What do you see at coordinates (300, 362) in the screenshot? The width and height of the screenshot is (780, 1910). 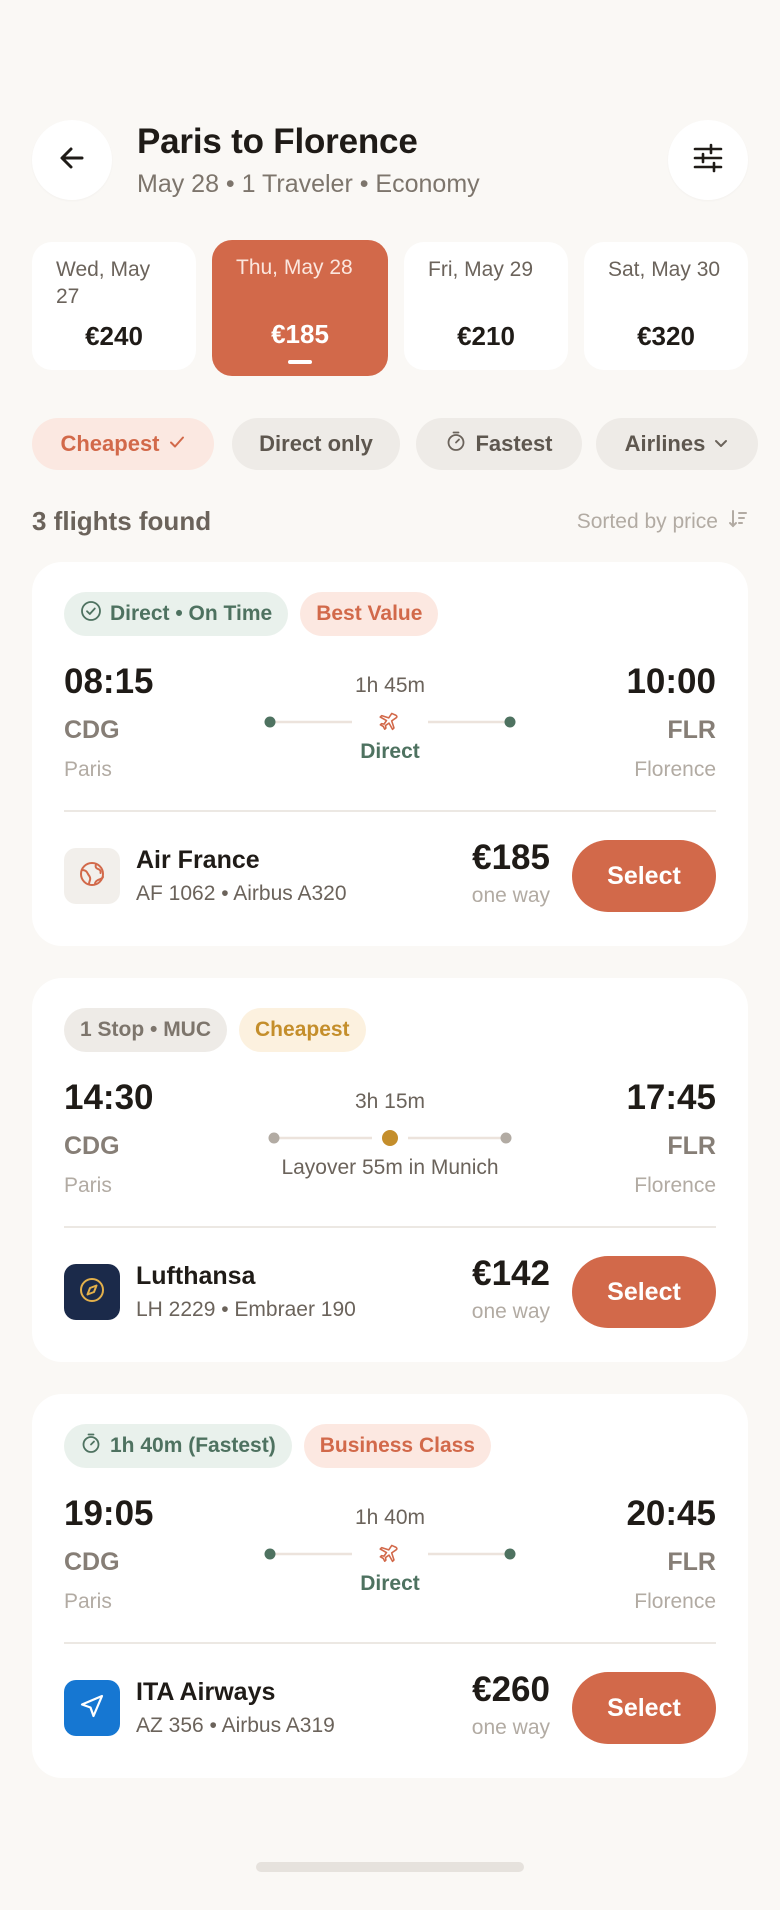 I see `selected-indicator` at bounding box center [300, 362].